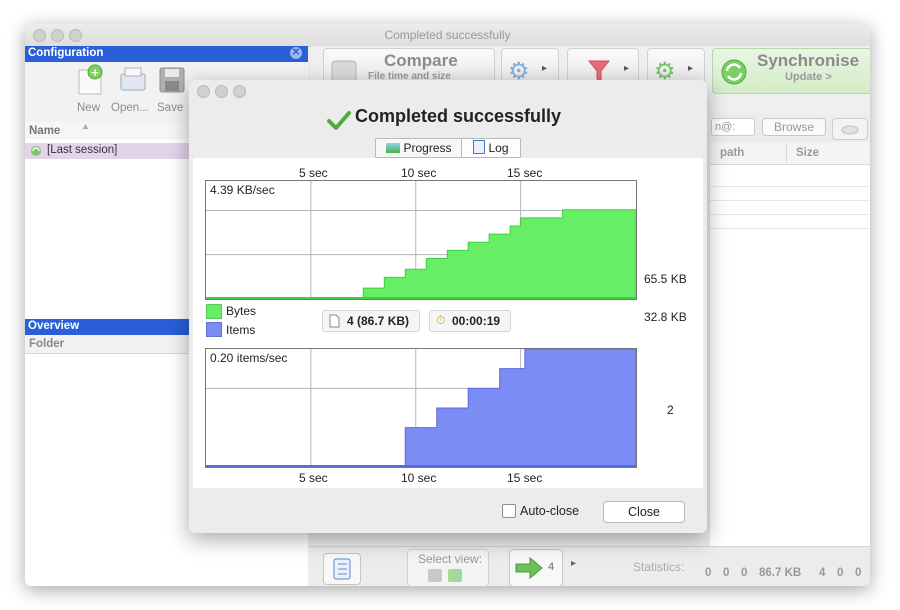 This screenshot has height=610, width=900. Describe the element at coordinates (419, 173) in the screenshot. I see `top-tick-label: 10 sec` at that location.